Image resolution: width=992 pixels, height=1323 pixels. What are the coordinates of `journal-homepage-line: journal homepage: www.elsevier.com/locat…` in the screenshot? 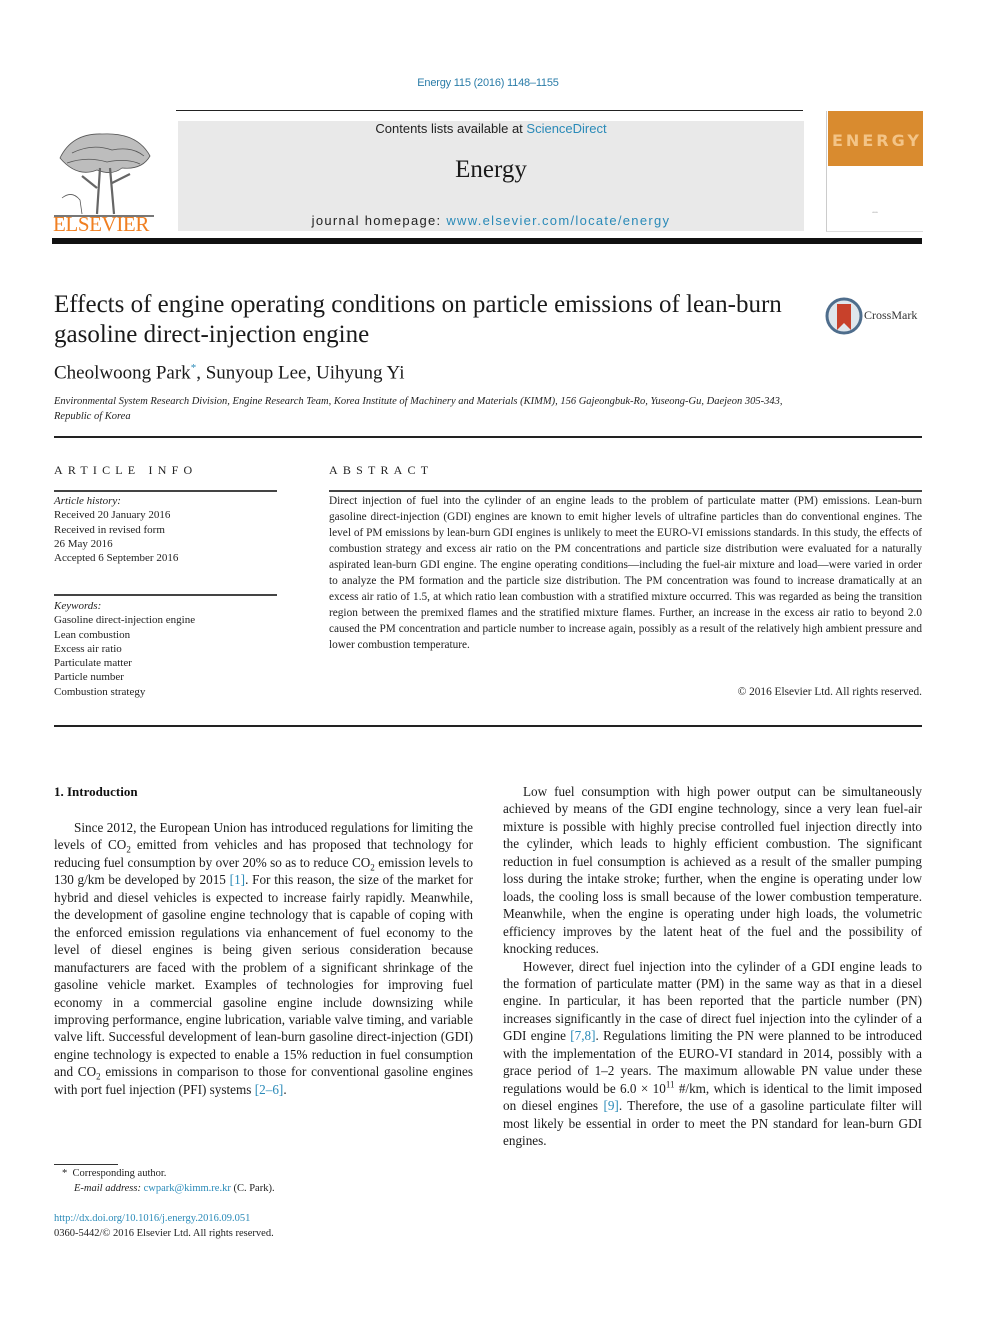 It's located at (491, 220).